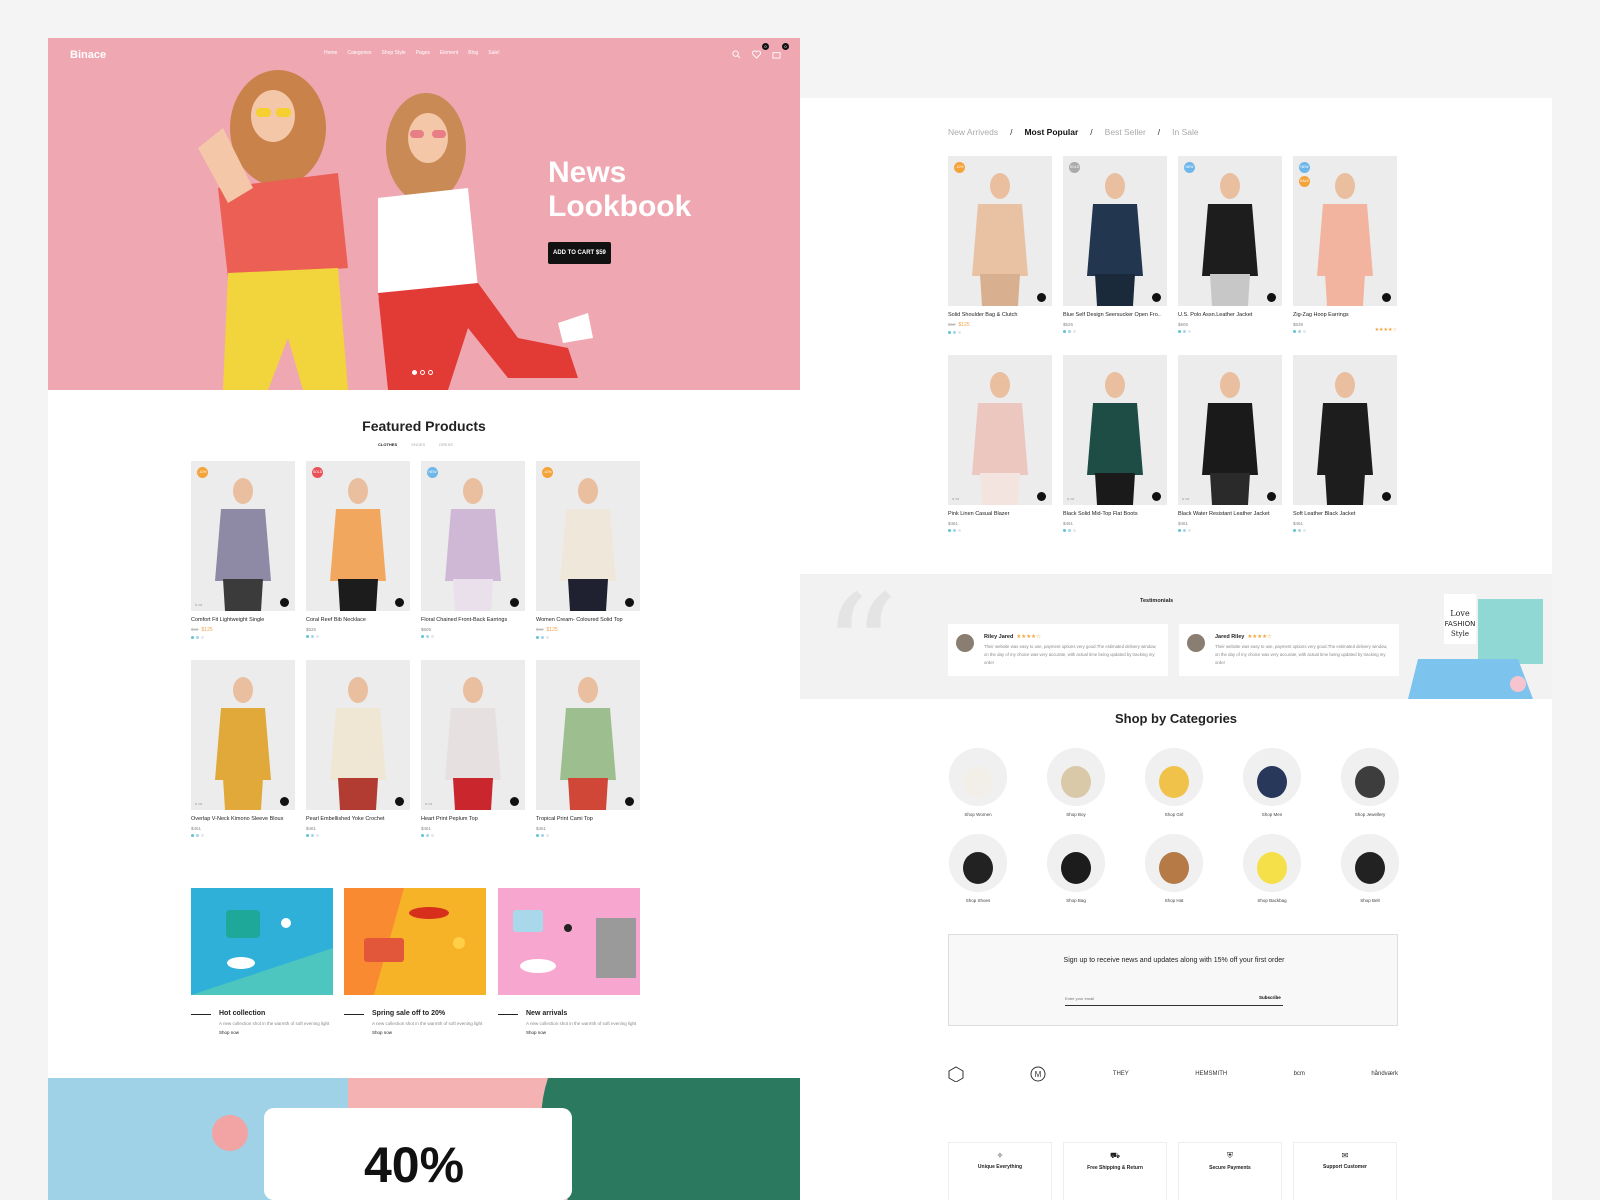  What do you see at coordinates (1125, 132) in the screenshot?
I see `tab-best-seller: Best Seller` at bounding box center [1125, 132].